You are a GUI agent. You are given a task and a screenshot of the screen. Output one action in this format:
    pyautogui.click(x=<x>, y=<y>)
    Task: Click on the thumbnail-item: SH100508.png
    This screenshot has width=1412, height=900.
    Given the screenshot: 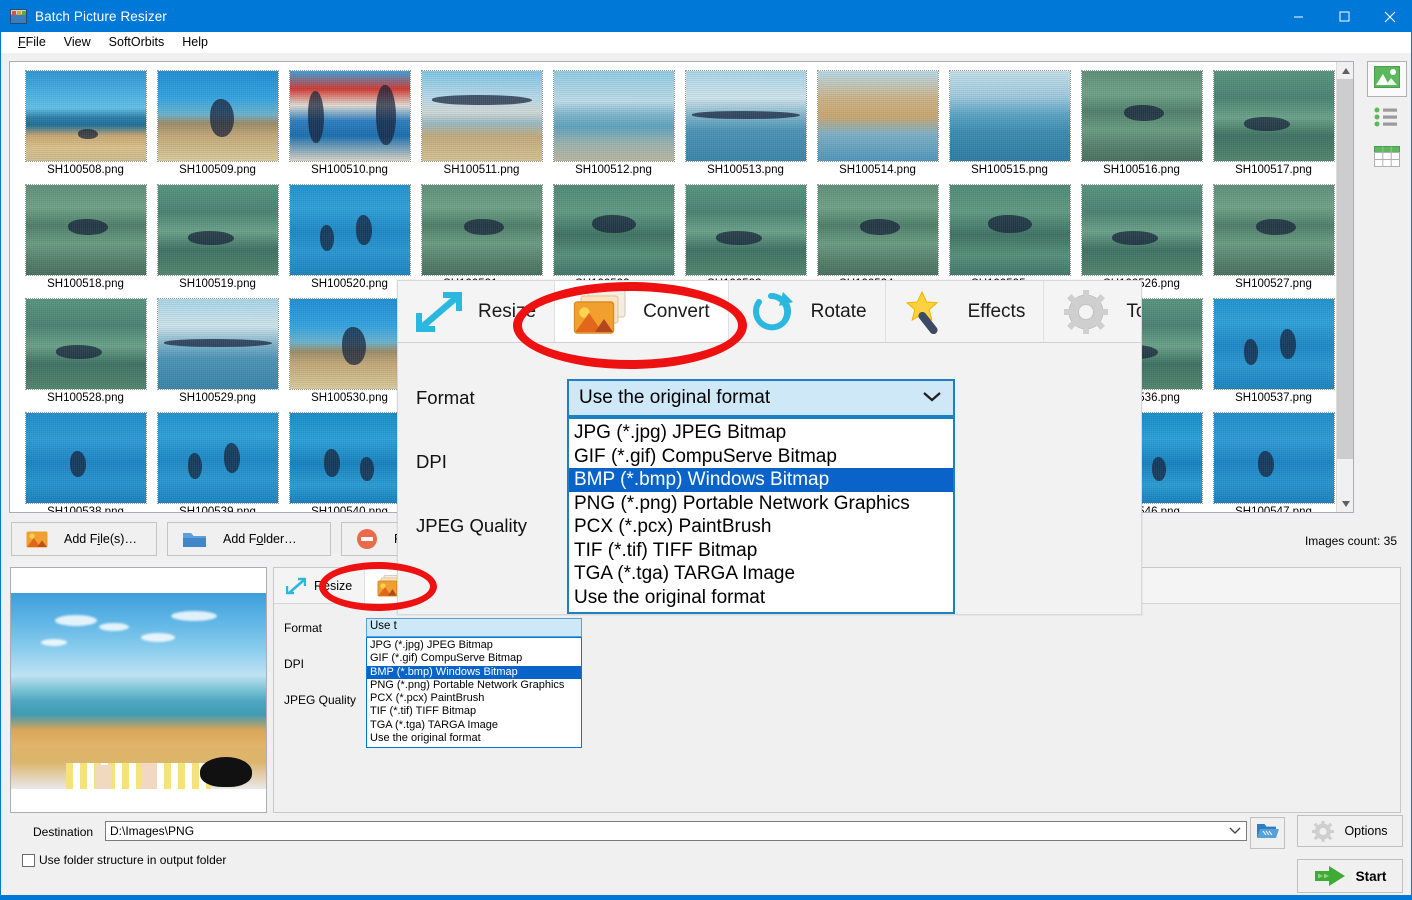 What is the action you would take?
    pyautogui.click(x=85, y=123)
    